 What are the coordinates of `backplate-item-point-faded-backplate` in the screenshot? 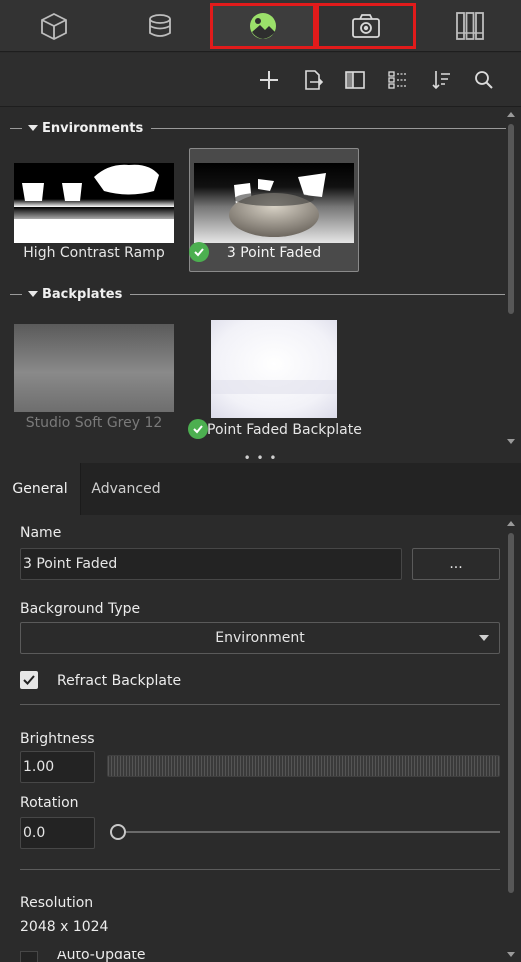 It's located at (274, 369).